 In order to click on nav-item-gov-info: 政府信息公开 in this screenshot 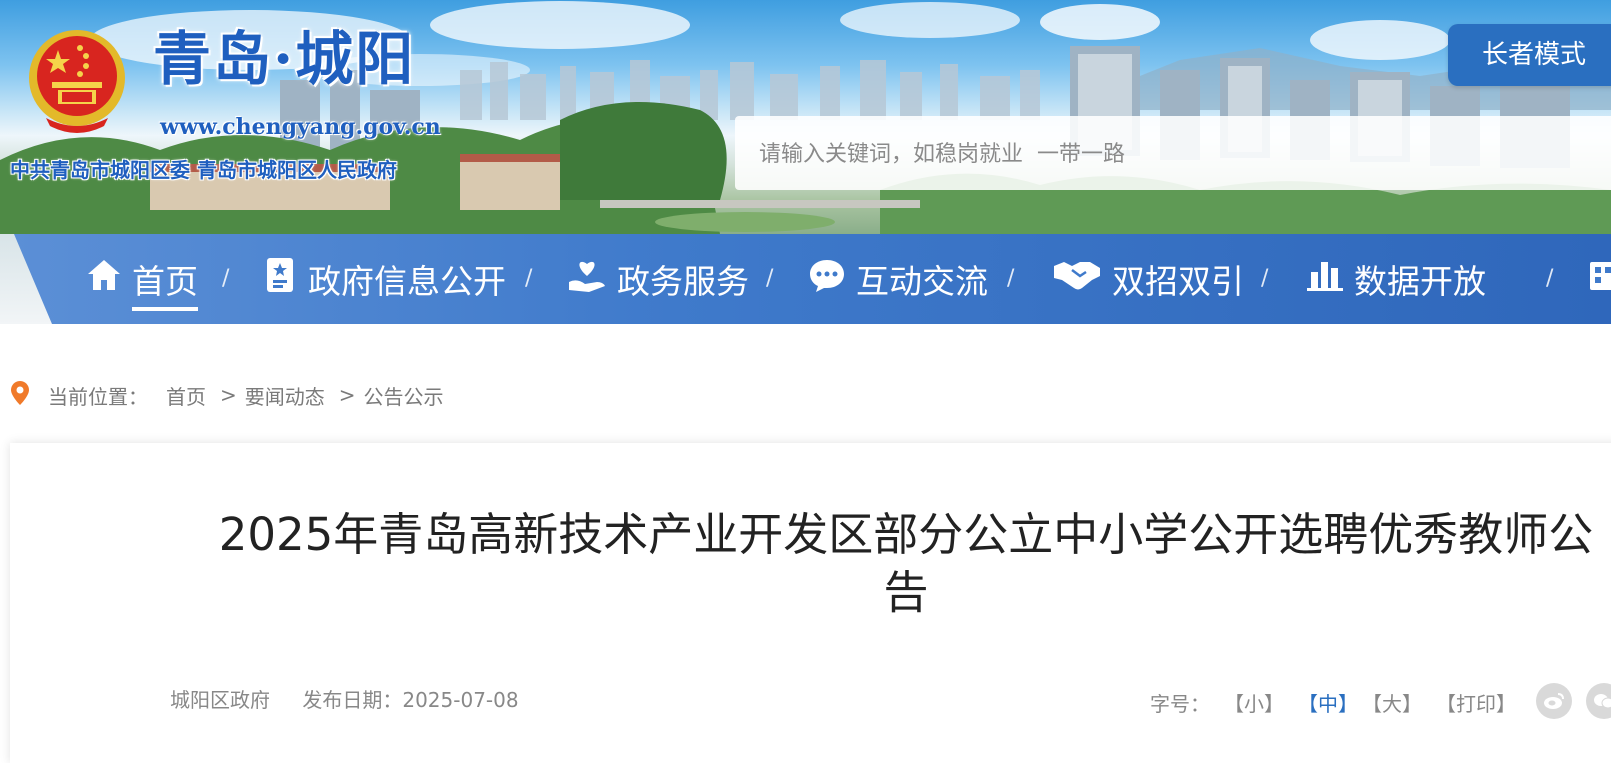, I will do `click(385, 279)`.